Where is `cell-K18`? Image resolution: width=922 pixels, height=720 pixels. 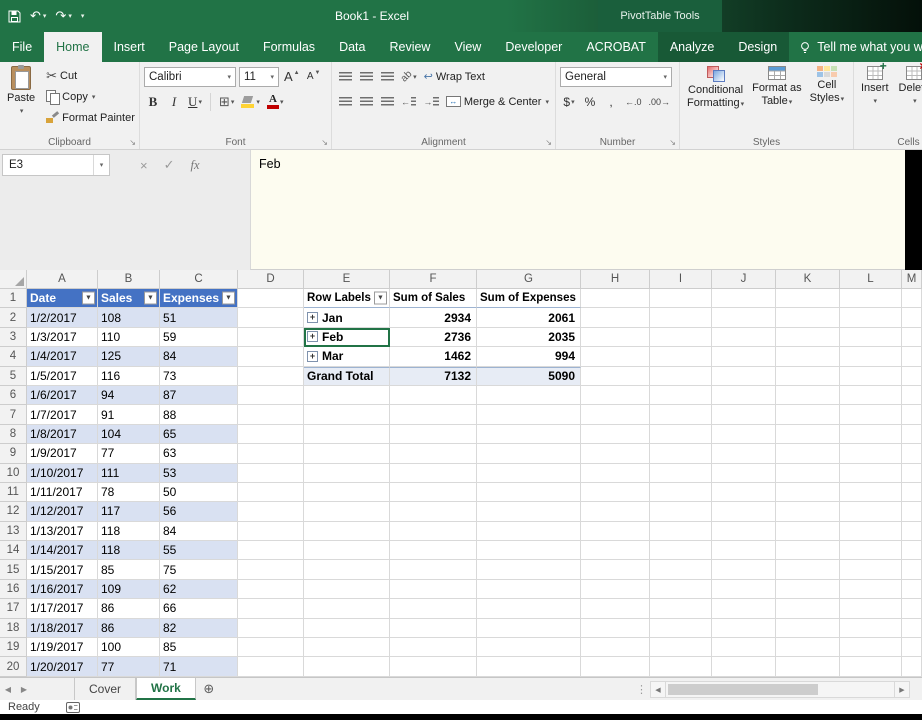 cell-K18 is located at coordinates (808, 628).